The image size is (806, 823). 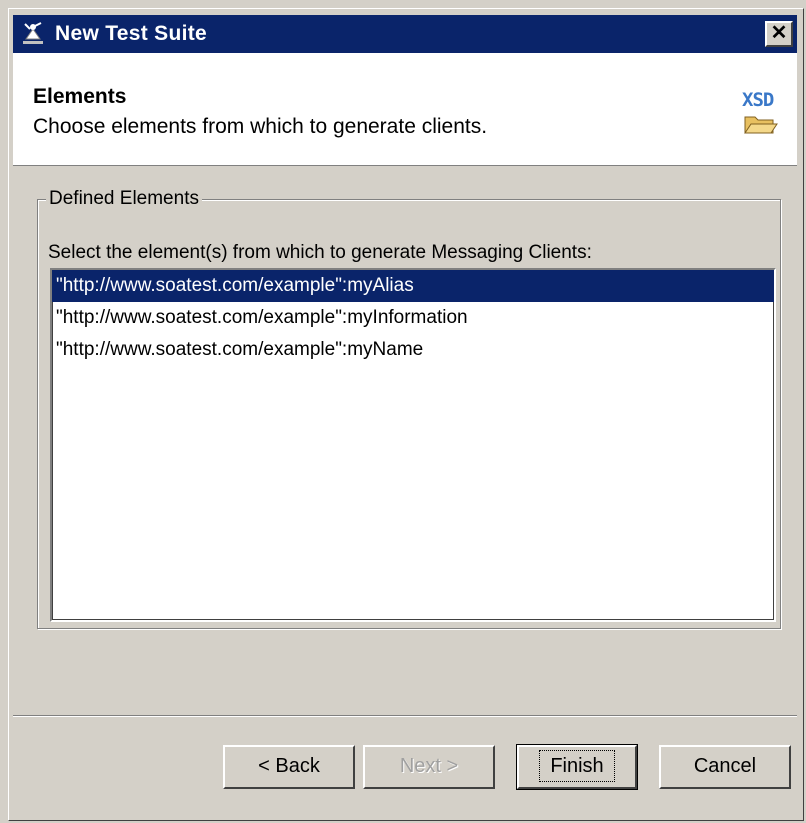 I want to click on back-button-label: < Back, so click(x=289, y=766).